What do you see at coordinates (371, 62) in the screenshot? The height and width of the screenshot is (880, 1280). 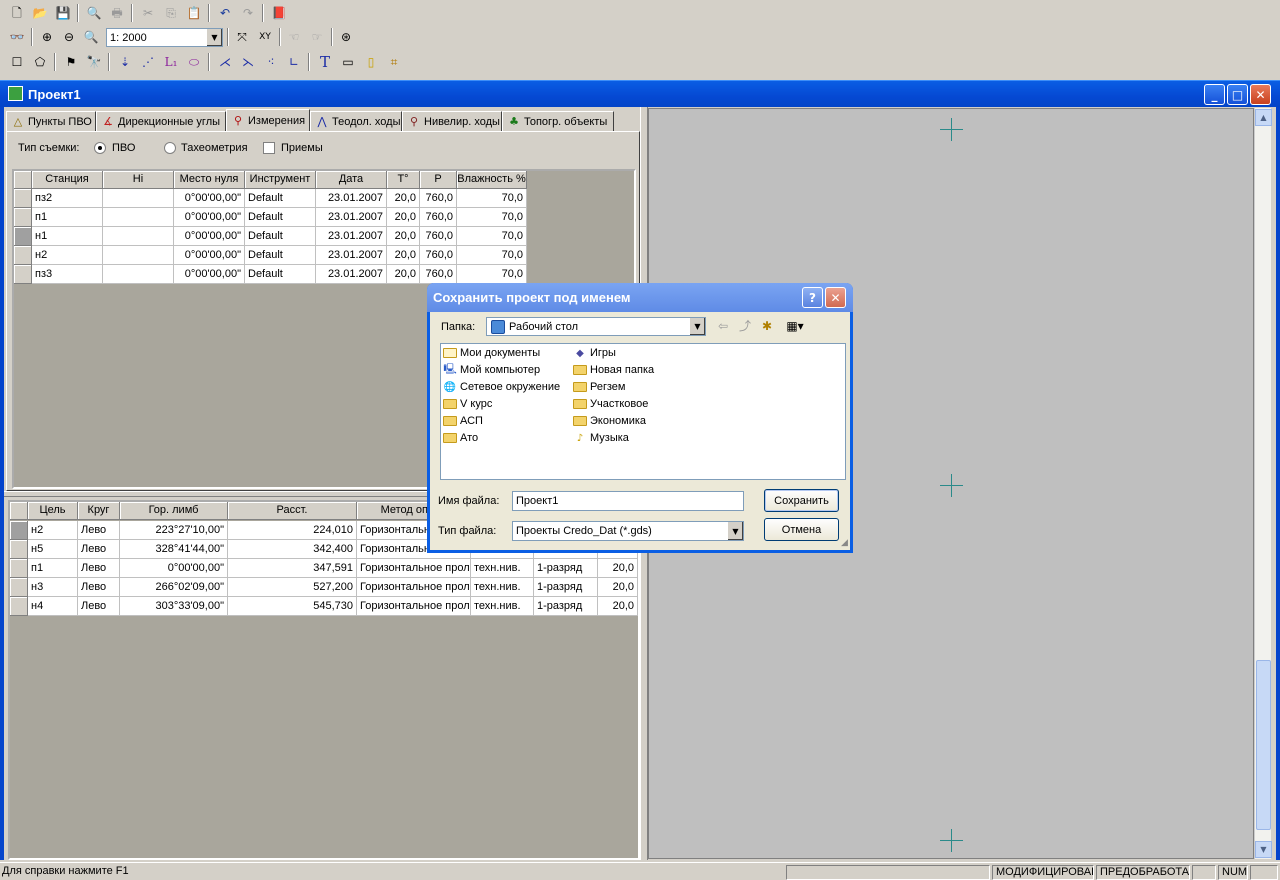 I see `note-icon: ▯` at bounding box center [371, 62].